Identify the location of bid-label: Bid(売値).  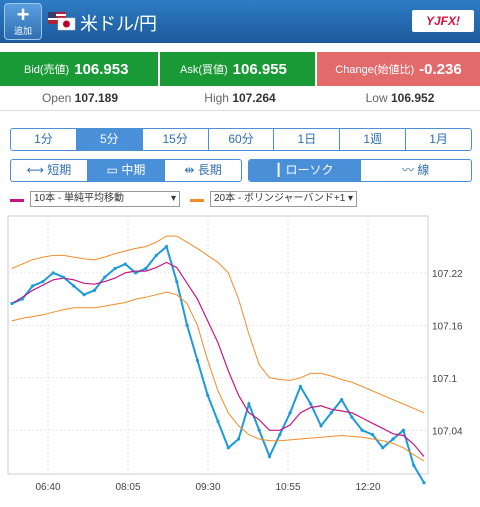
(47, 70).